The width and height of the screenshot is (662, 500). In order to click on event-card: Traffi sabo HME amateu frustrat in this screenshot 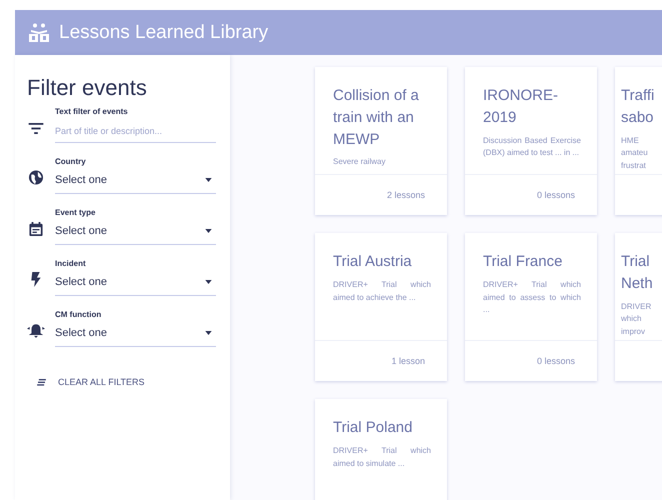, I will do `click(638, 141)`.